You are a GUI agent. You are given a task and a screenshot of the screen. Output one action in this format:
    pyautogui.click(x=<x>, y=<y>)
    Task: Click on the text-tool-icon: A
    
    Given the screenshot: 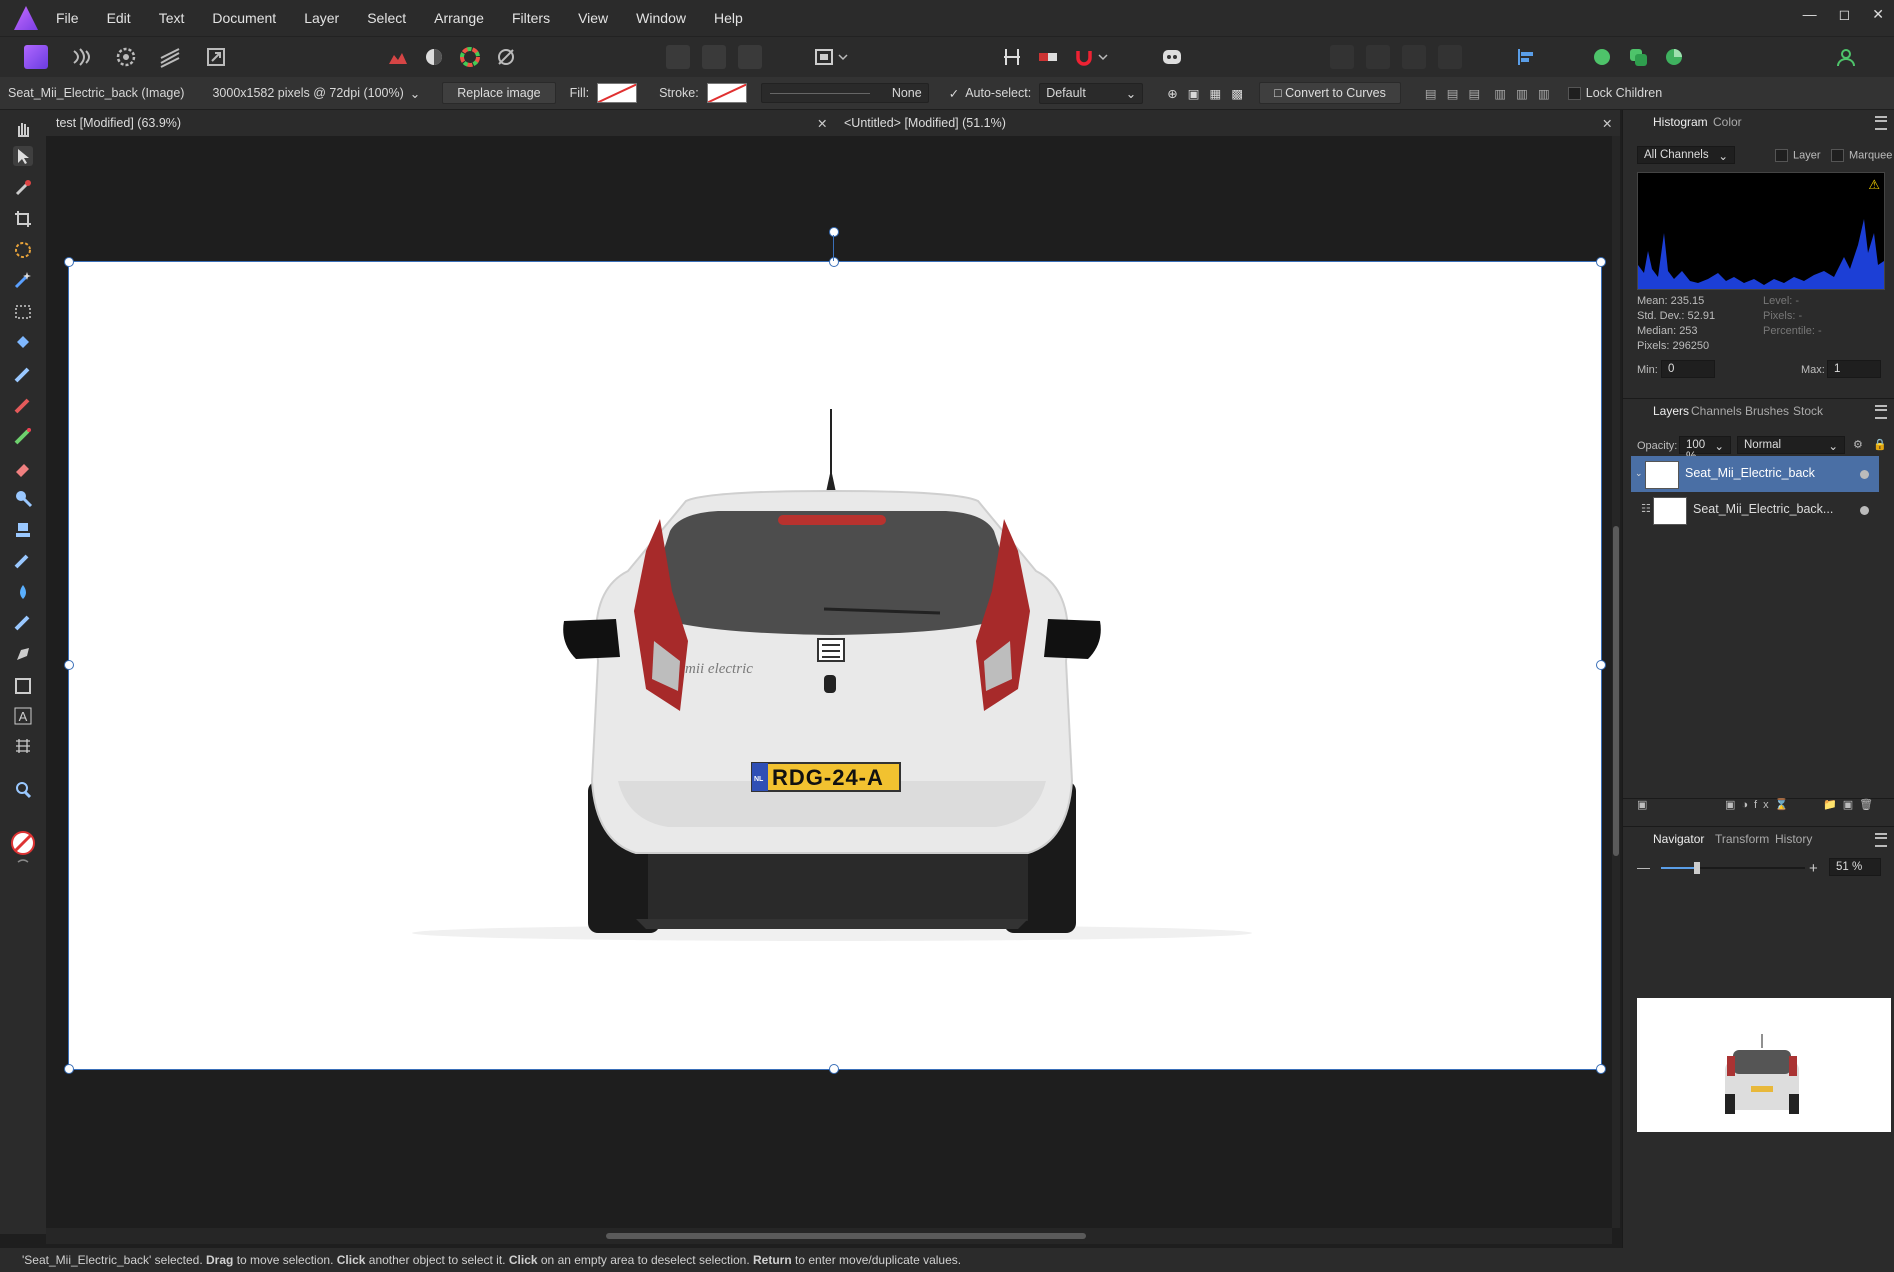 What is the action you would take?
    pyautogui.click(x=23, y=716)
    